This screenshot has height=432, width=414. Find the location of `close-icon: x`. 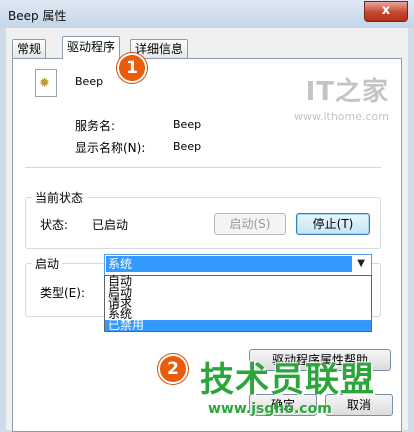

close-icon: x is located at coordinates (386, 10).